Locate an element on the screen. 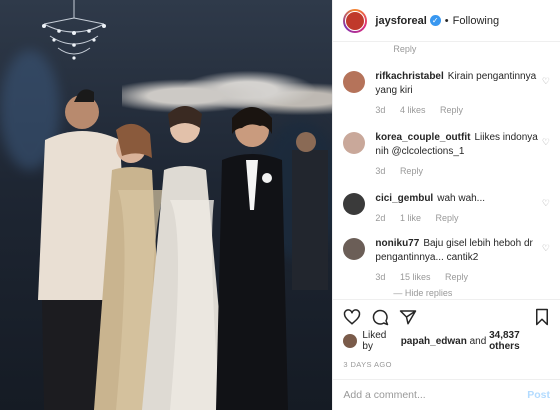 Image resolution: width=560 pixels, height=410 pixels. comment-meta: 2d 1 like Reply is located at coordinates (462, 218).